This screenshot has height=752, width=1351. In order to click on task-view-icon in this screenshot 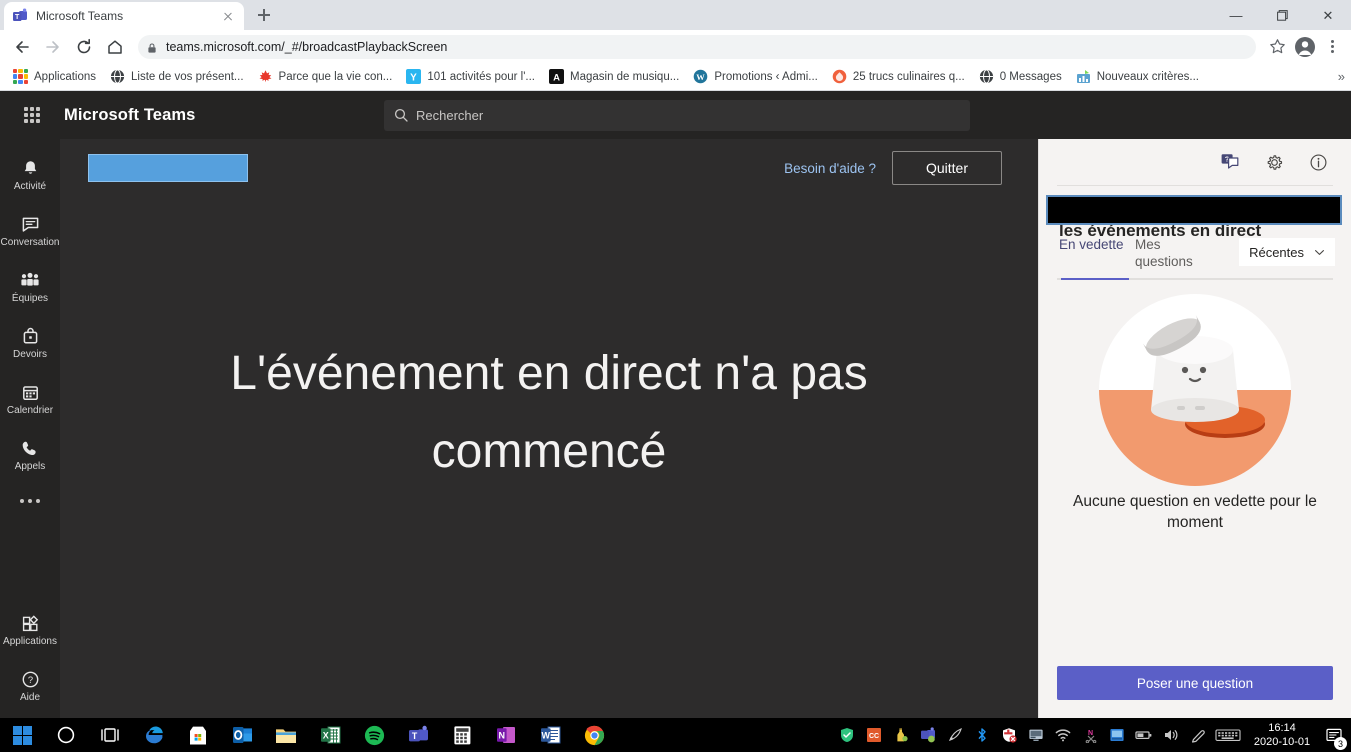, I will do `click(110, 735)`.